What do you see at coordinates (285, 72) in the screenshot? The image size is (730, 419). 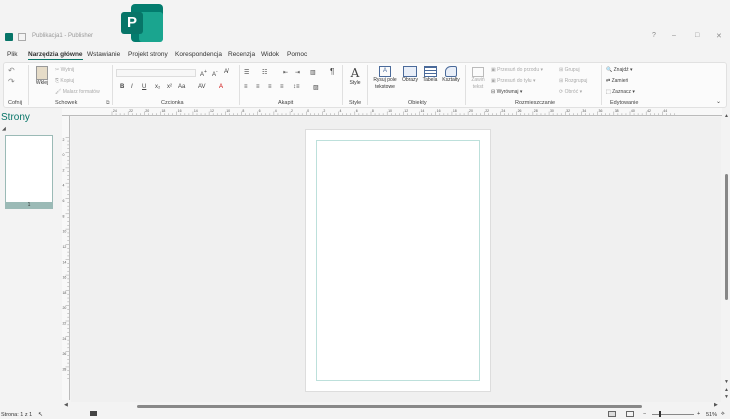 I see `decrease-indent-icon: ⇤` at bounding box center [285, 72].